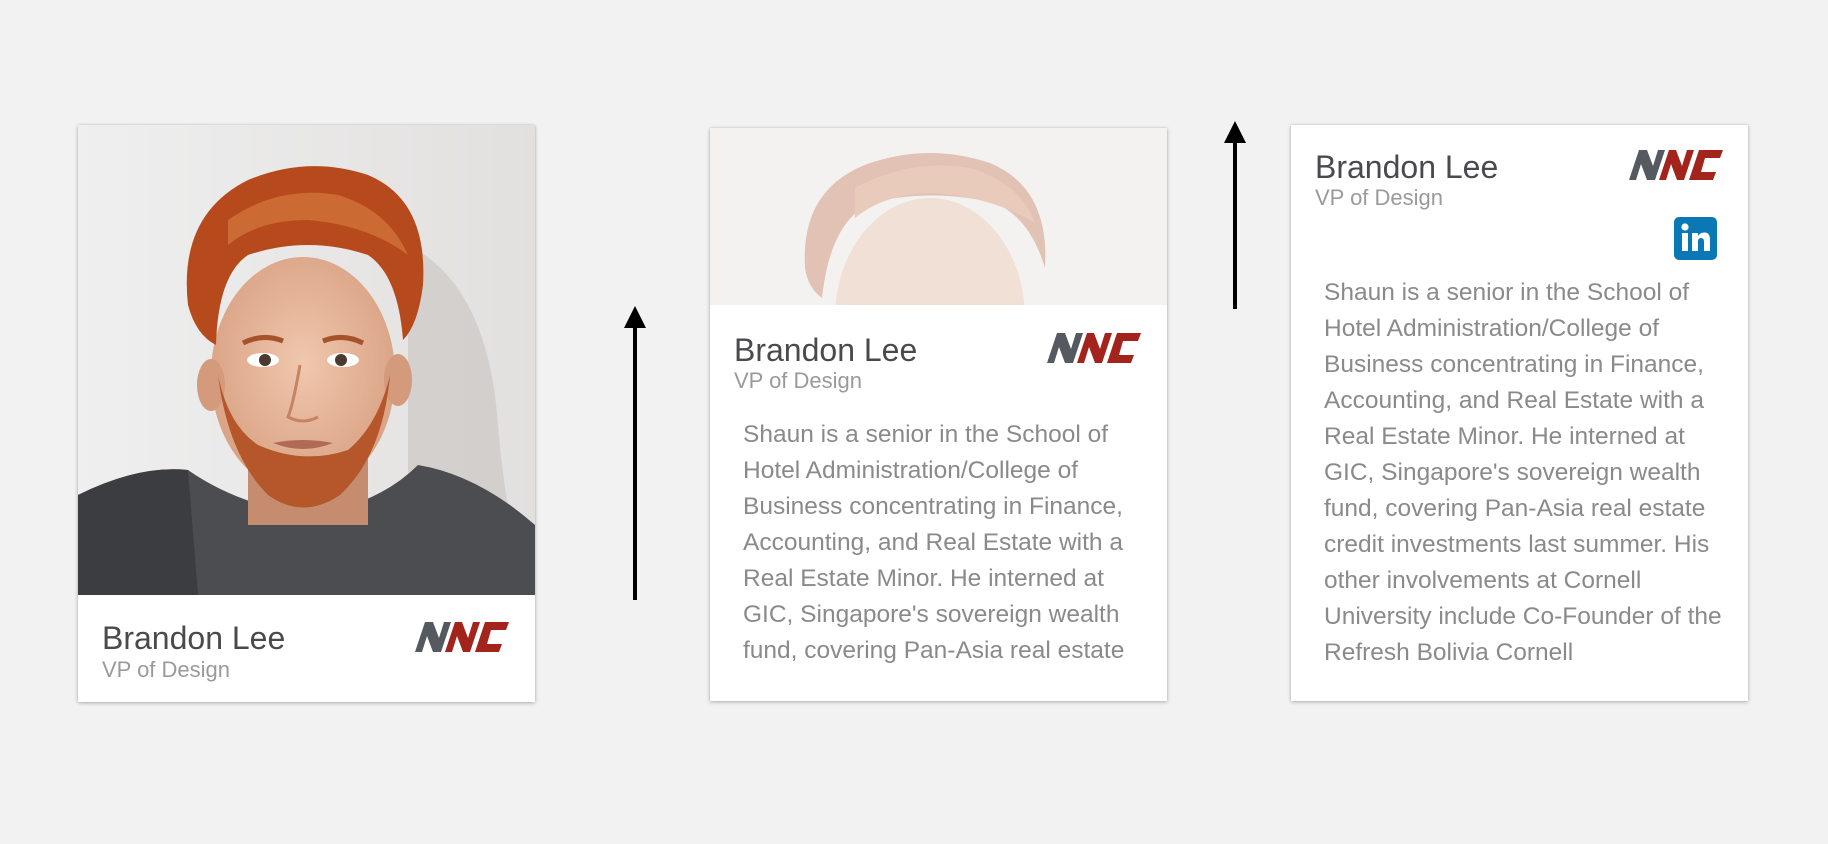 The image size is (1828, 844). Describe the element at coordinates (938, 216) in the screenshot. I see `profile-photo-faded` at that location.